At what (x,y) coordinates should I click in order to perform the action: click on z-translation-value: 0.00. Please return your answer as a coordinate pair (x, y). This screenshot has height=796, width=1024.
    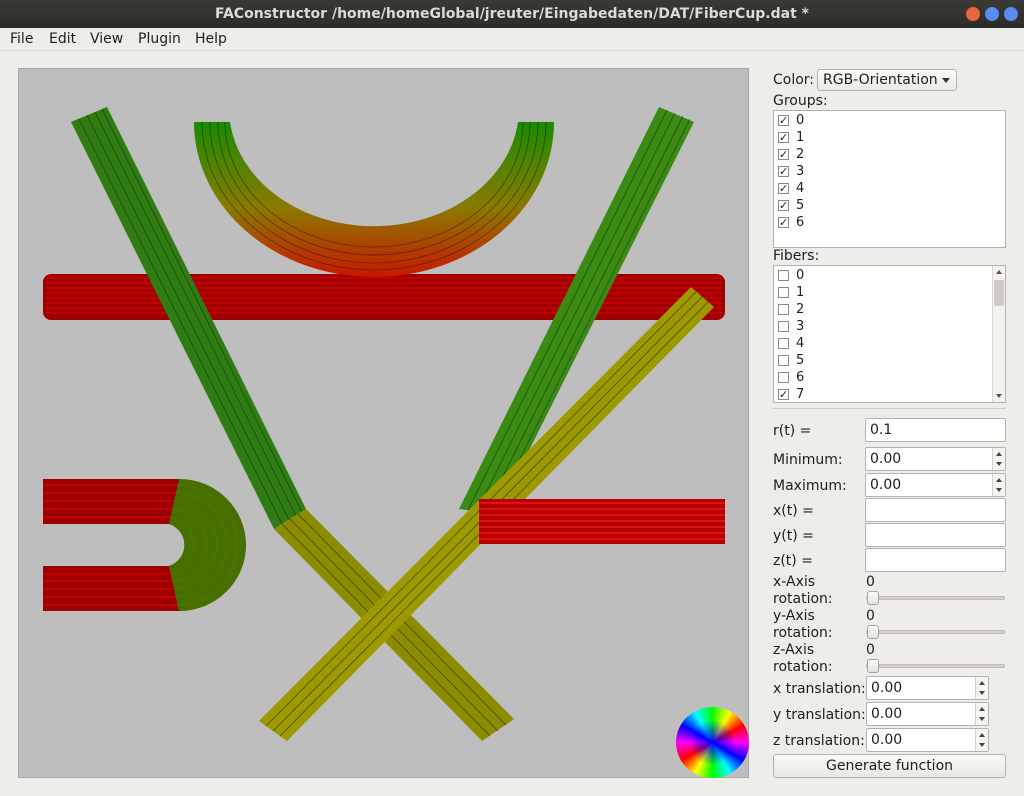
    Looking at the image, I should click on (887, 740).